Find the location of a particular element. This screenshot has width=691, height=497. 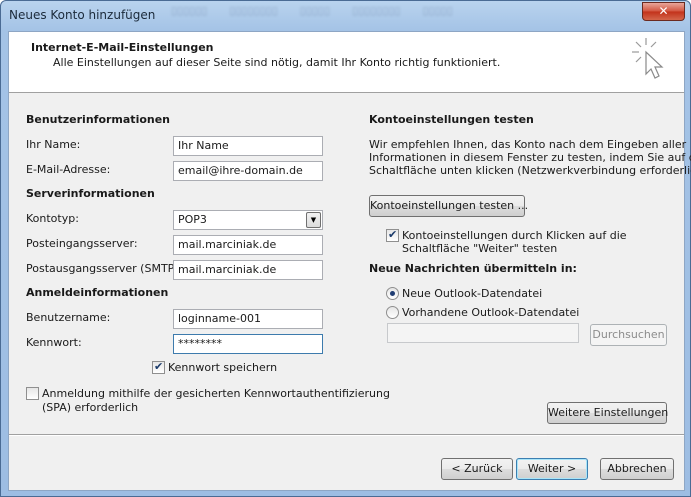

test-settings-heading: Kontoeinstellungen testen is located at coordinates (451, 119).